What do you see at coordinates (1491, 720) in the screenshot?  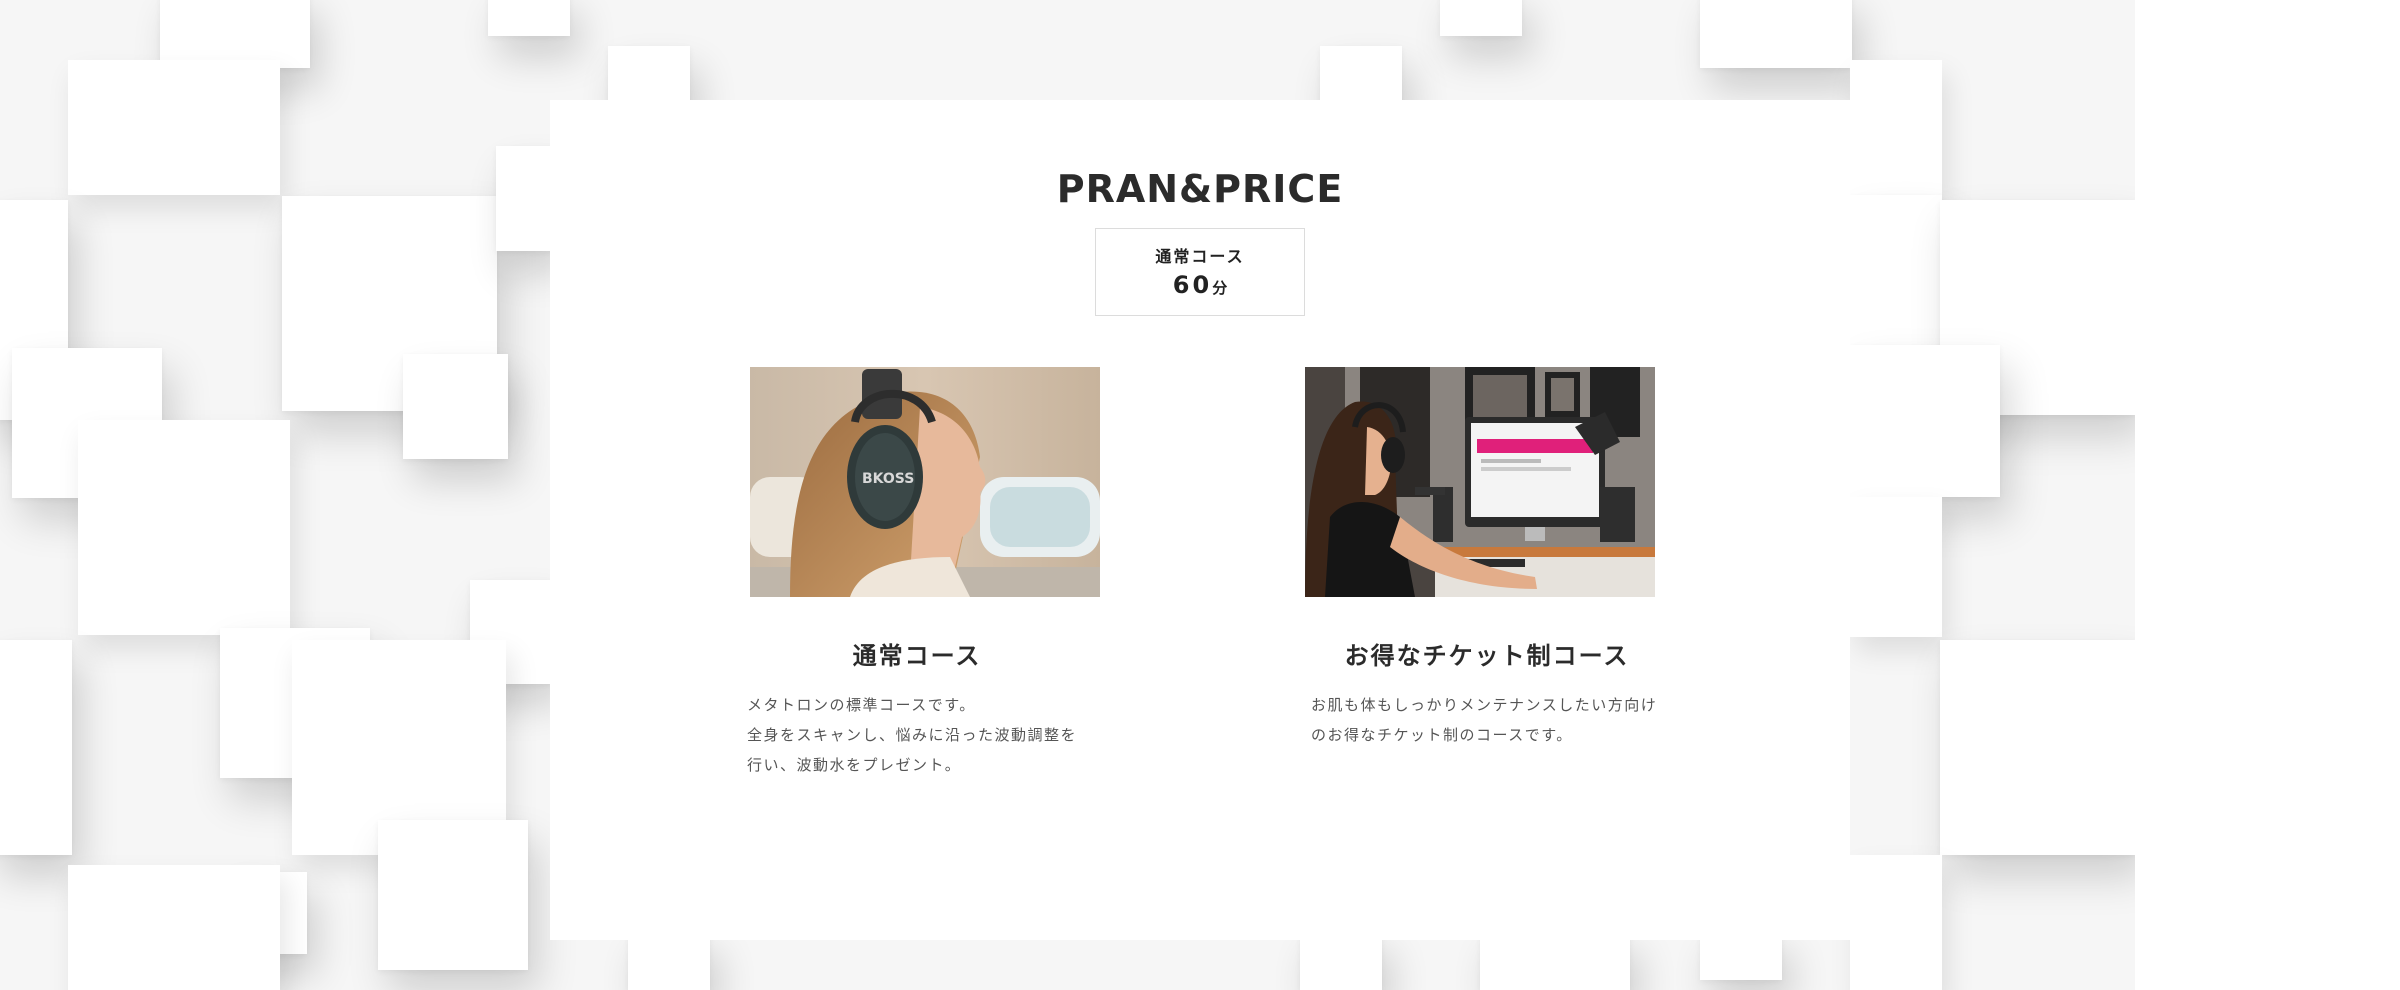 I see `course-description: お肌も体もしっかりメンテナンスしたい方向け のお得なチケット制のコースです。` at bounding box center [1491, 720].